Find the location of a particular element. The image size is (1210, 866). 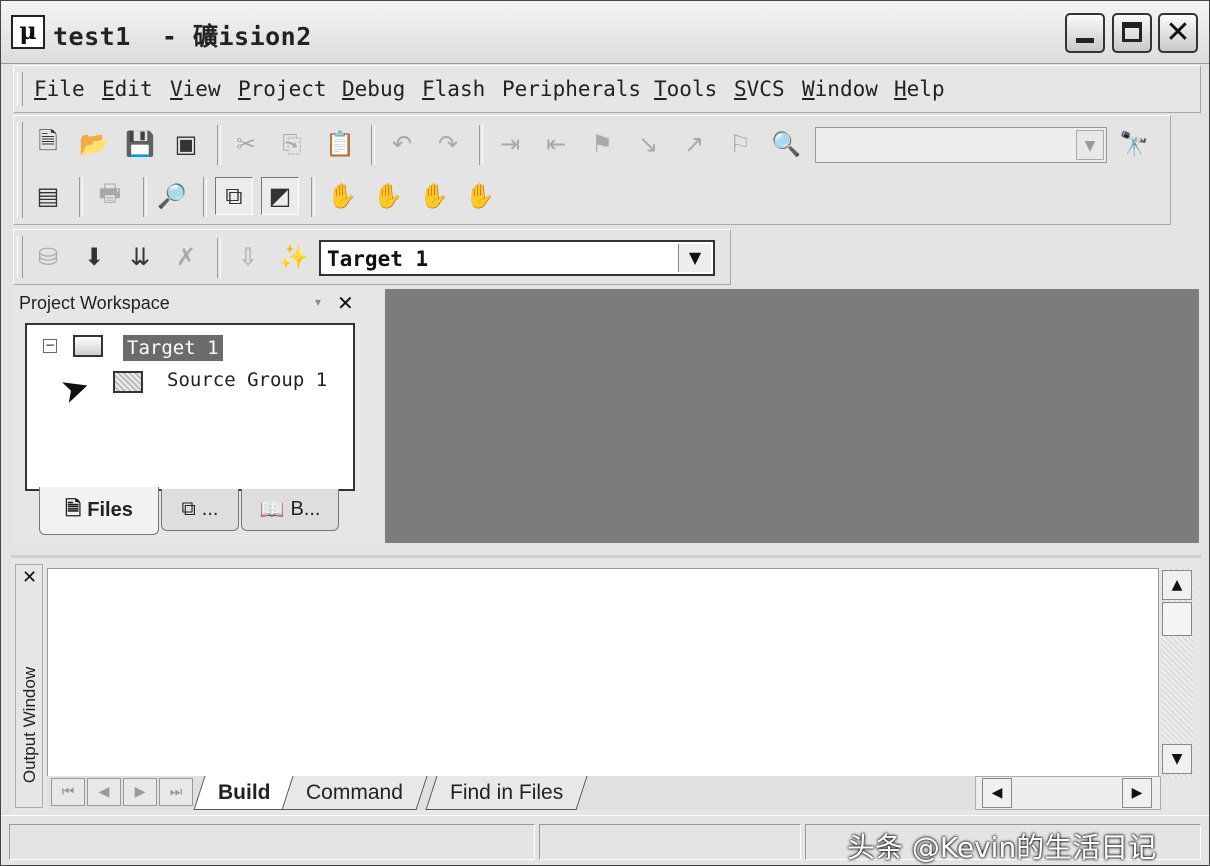

output-window-label: Output Window is located at coordinates (29, 725).